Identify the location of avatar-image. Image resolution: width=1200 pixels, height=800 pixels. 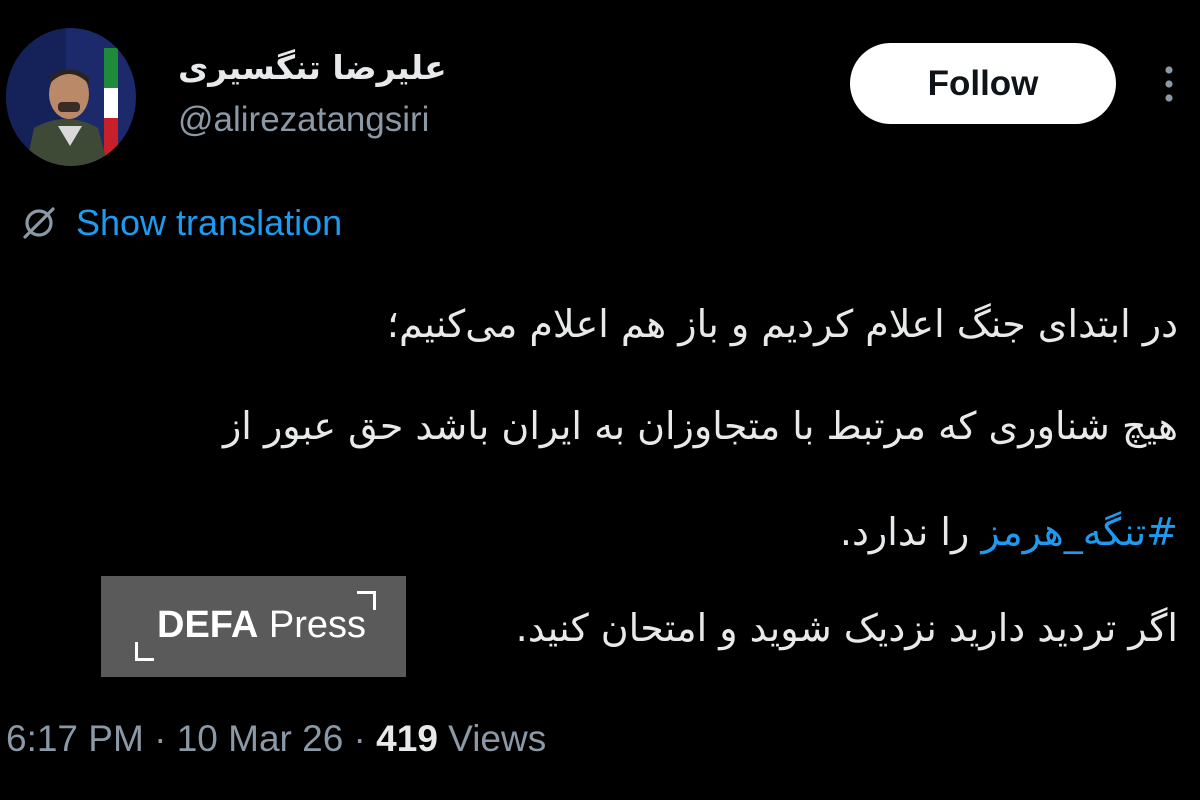
(71, 97).